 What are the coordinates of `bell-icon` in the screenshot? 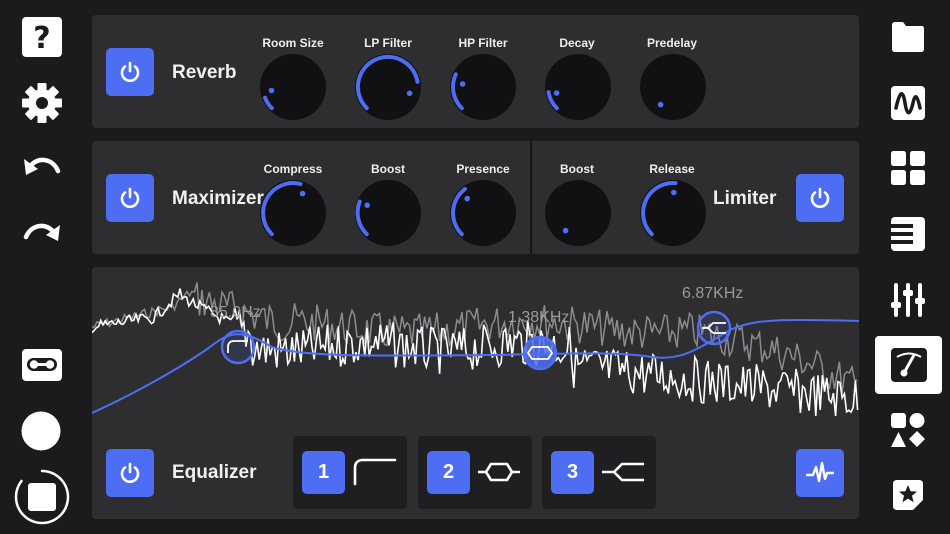 It's located at (499, 472).